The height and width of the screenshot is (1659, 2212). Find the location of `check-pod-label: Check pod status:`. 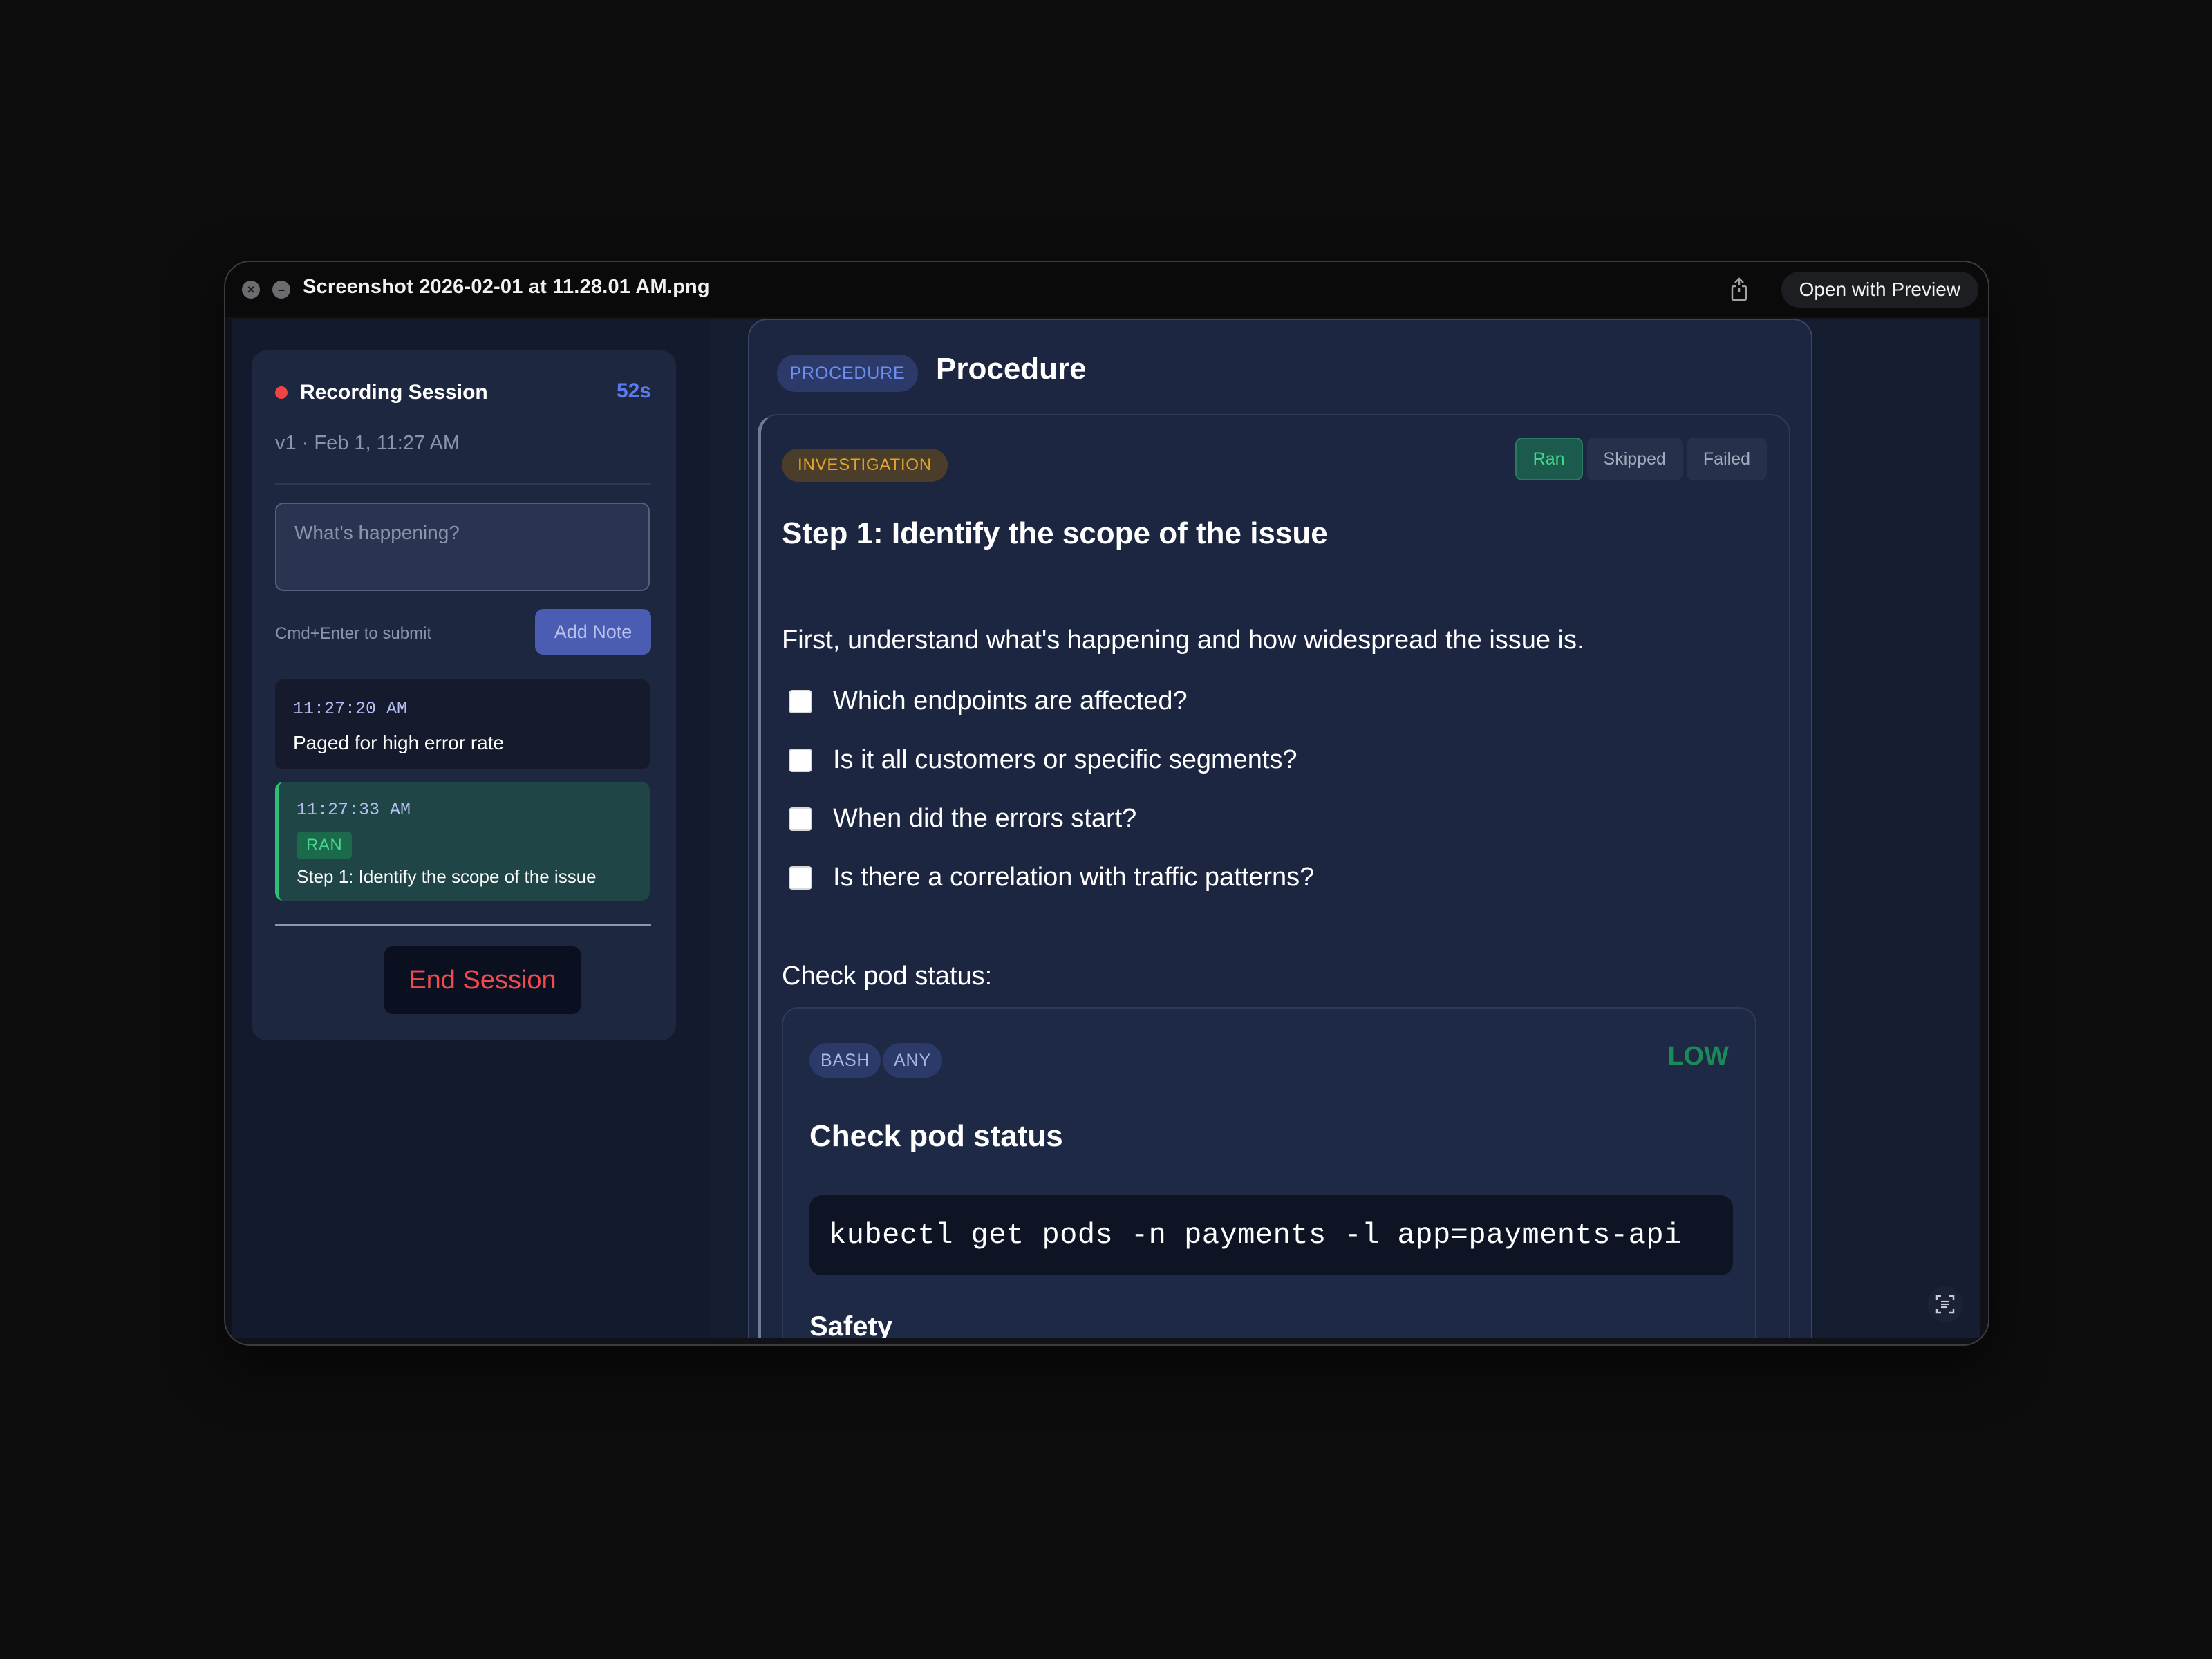

check-pod-label: Check pod status: is located at coordinates (887, 976).